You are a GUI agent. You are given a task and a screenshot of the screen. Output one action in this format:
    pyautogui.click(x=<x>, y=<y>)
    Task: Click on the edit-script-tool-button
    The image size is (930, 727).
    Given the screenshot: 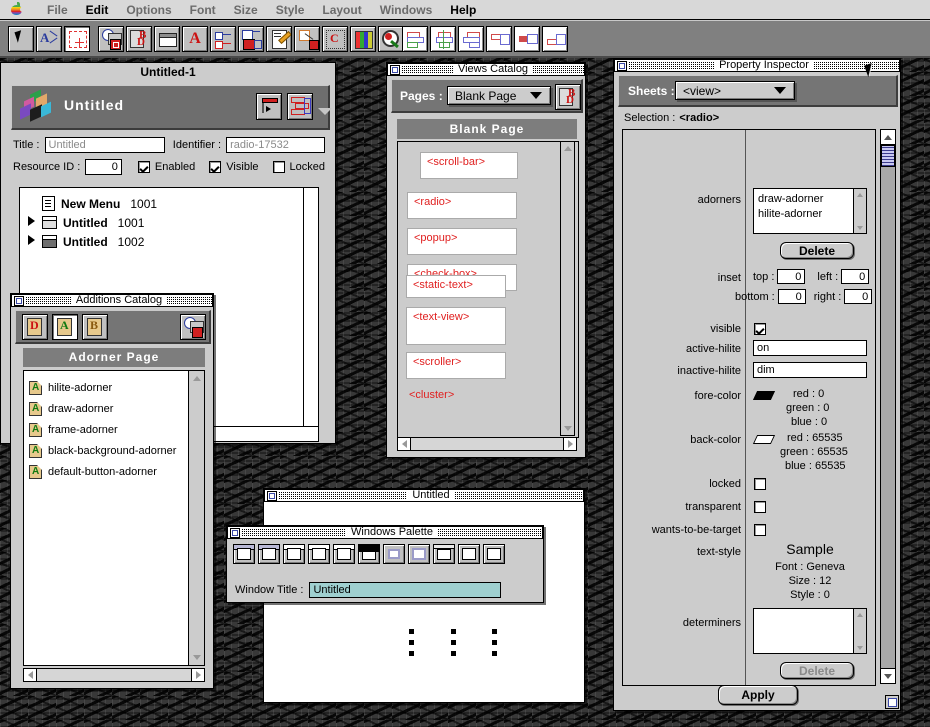 What is the action you would take?
    pyautogui.click(x=279, y=39)
    